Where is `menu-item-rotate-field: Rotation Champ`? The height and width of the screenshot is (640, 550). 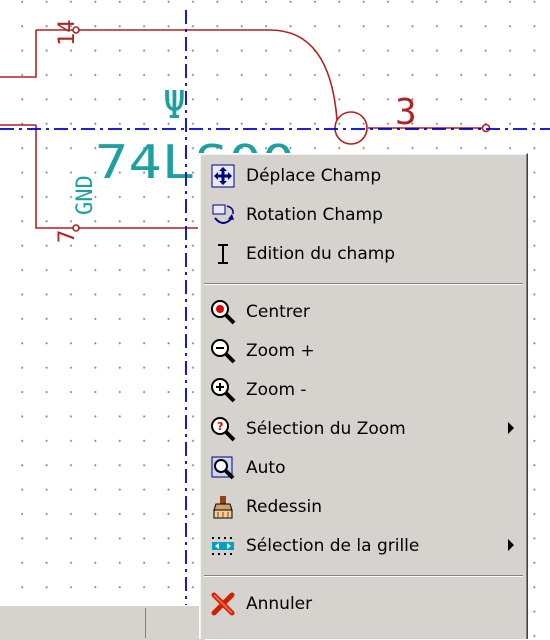 menu-item-rotate-field: Rotation Champ is located at coordinates (363, 215).